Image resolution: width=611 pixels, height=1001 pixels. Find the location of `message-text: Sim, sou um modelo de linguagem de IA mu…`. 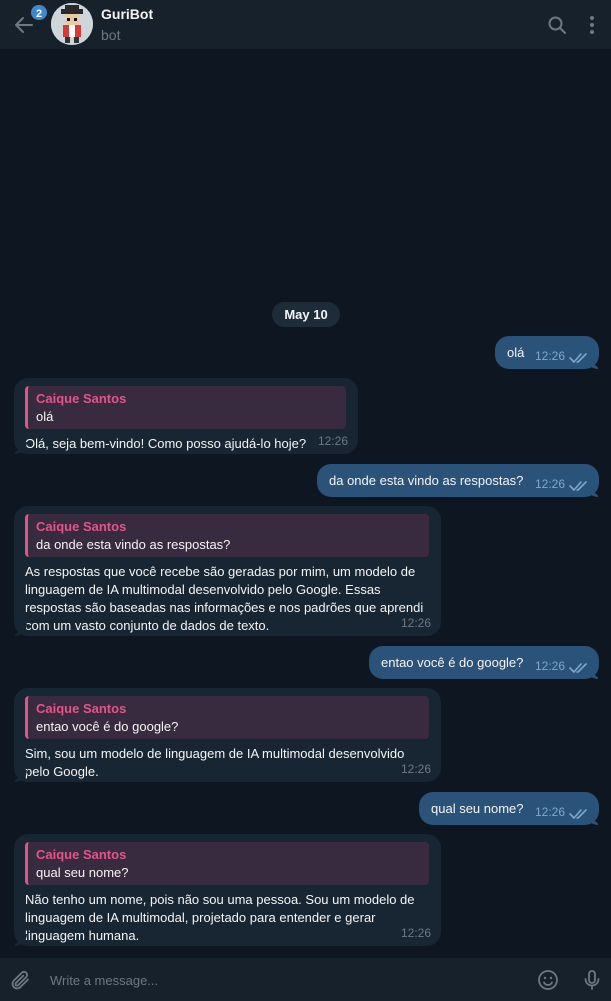

message-text: Sim, sou um modelo de linguagem de IA mu… is located at coordinates (215, 762).